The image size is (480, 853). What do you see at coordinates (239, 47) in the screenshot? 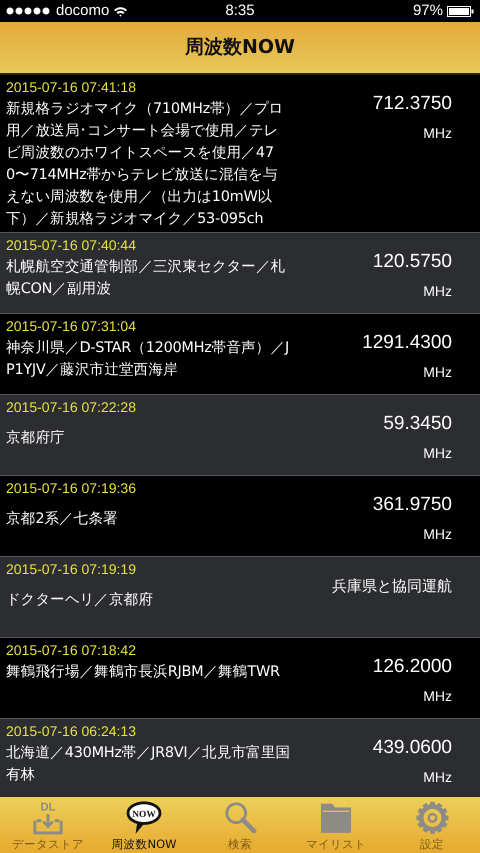
I see `screen-title: 周波数NOW` at bounding box center [239, 47].